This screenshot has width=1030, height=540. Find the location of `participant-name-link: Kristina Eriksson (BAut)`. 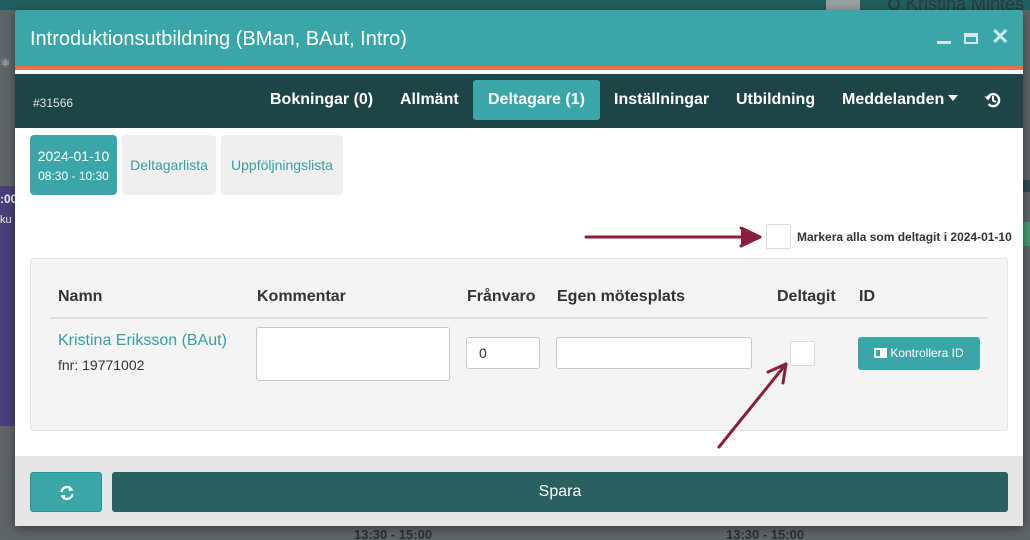

participant-name-link: Kristina Eriksson (BAut) is located at coordinates (142, 341).